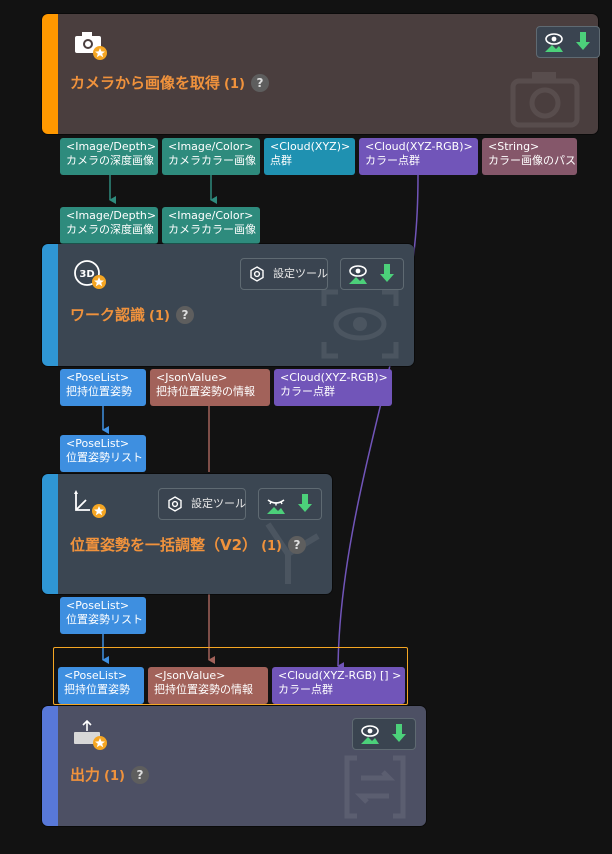  Describe the element at coordinates (228, 305) in the screenshot. I see `recognition-node: 3D ワーク認識 (1)? 設定ツール` at that location.